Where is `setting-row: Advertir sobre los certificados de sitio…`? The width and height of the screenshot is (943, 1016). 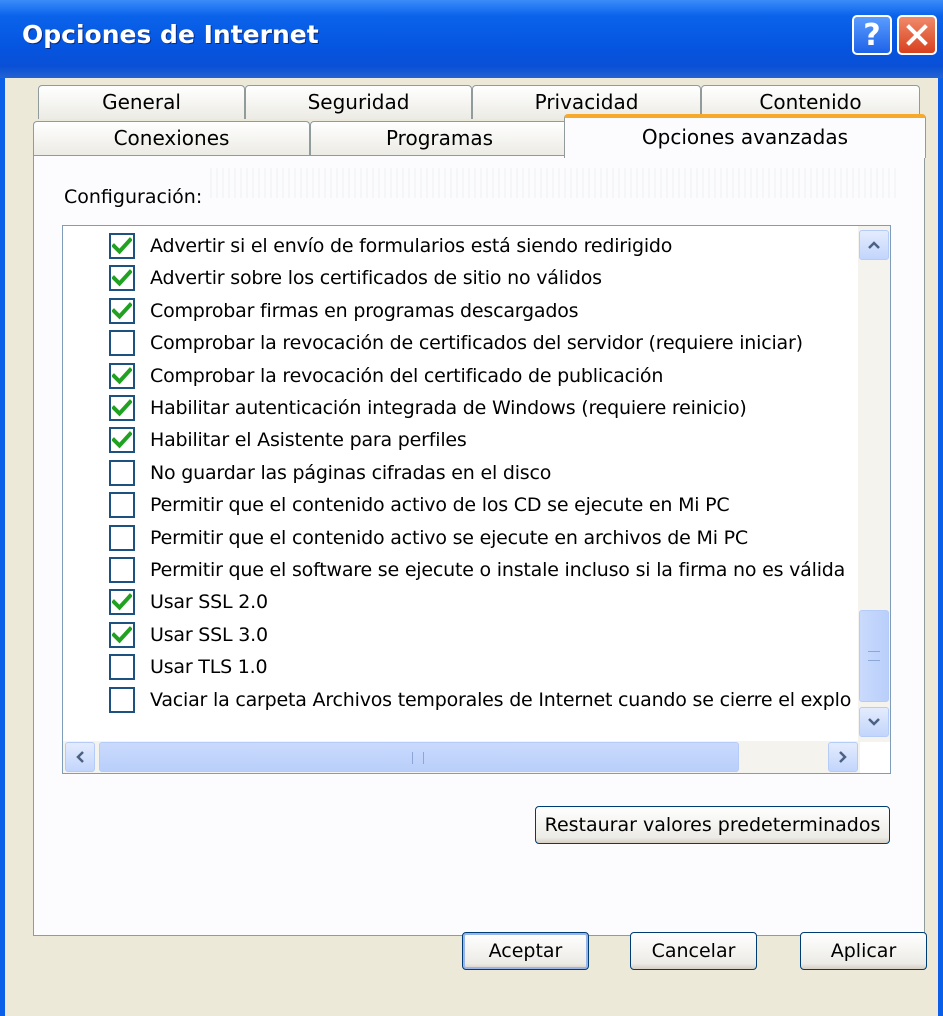 setting-row: Advertir sobre los certificados de sitio… is located at coordinates (355, 278).